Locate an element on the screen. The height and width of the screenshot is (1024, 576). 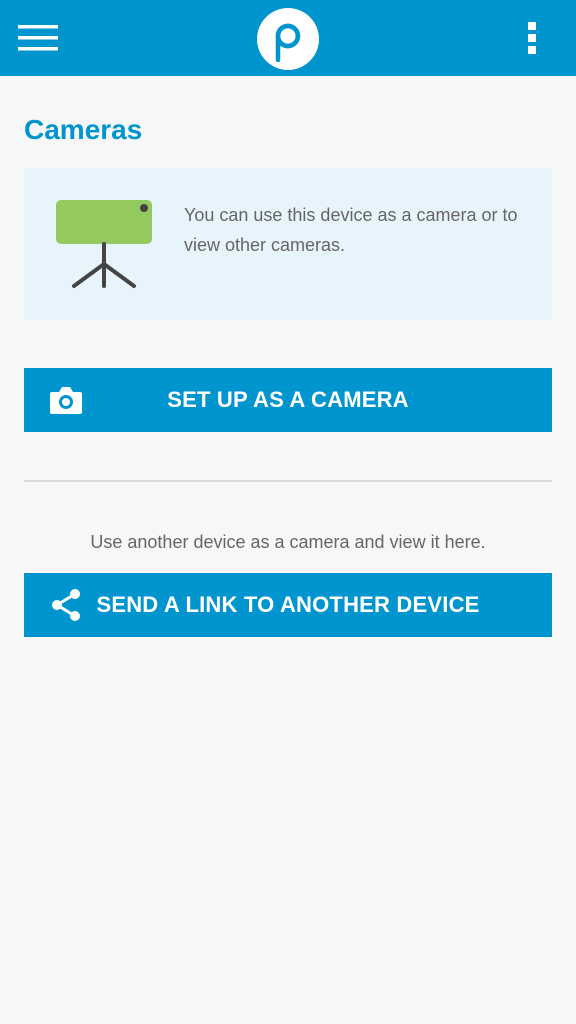
overflow-menu-button is located at coordinates (532, 38).